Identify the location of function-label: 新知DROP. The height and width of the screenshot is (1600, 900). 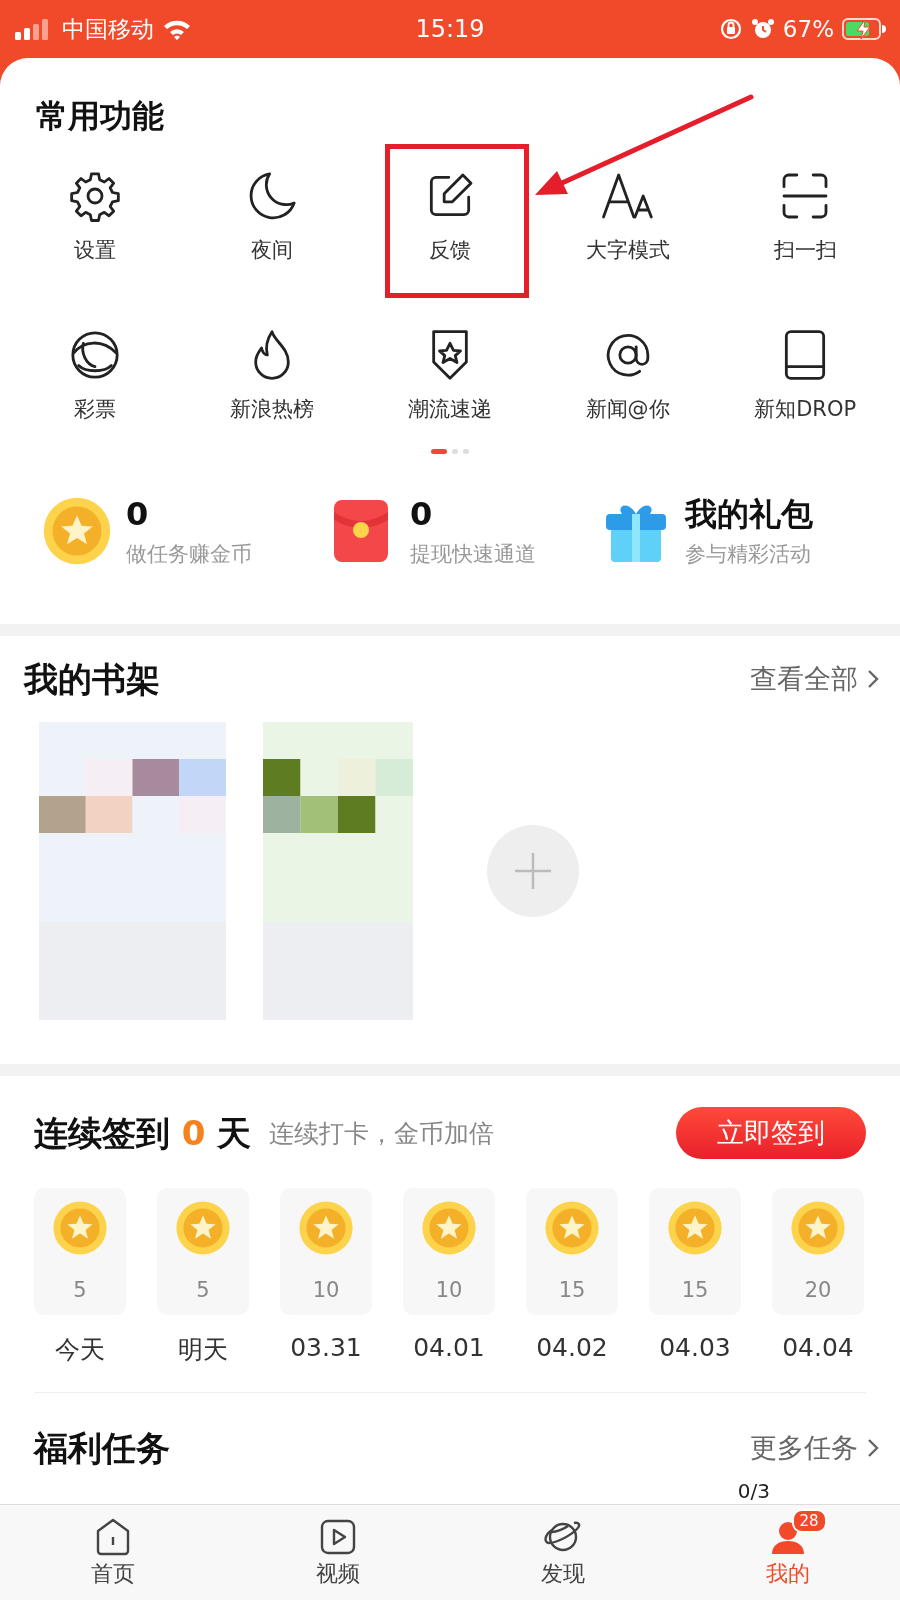
(805, 409).